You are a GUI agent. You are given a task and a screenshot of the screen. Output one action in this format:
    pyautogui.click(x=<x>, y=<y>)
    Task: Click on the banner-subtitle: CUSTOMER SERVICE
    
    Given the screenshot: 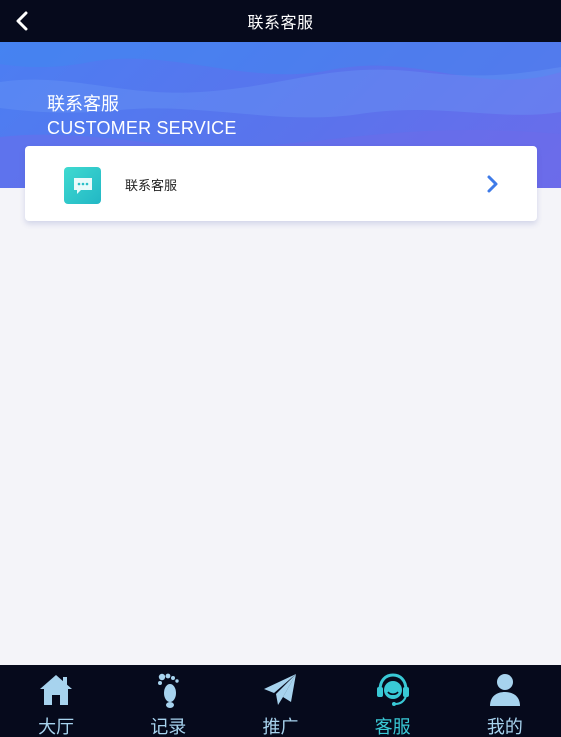 What is the action you would take?
    pyautogui.click(x=142, y=128)
    